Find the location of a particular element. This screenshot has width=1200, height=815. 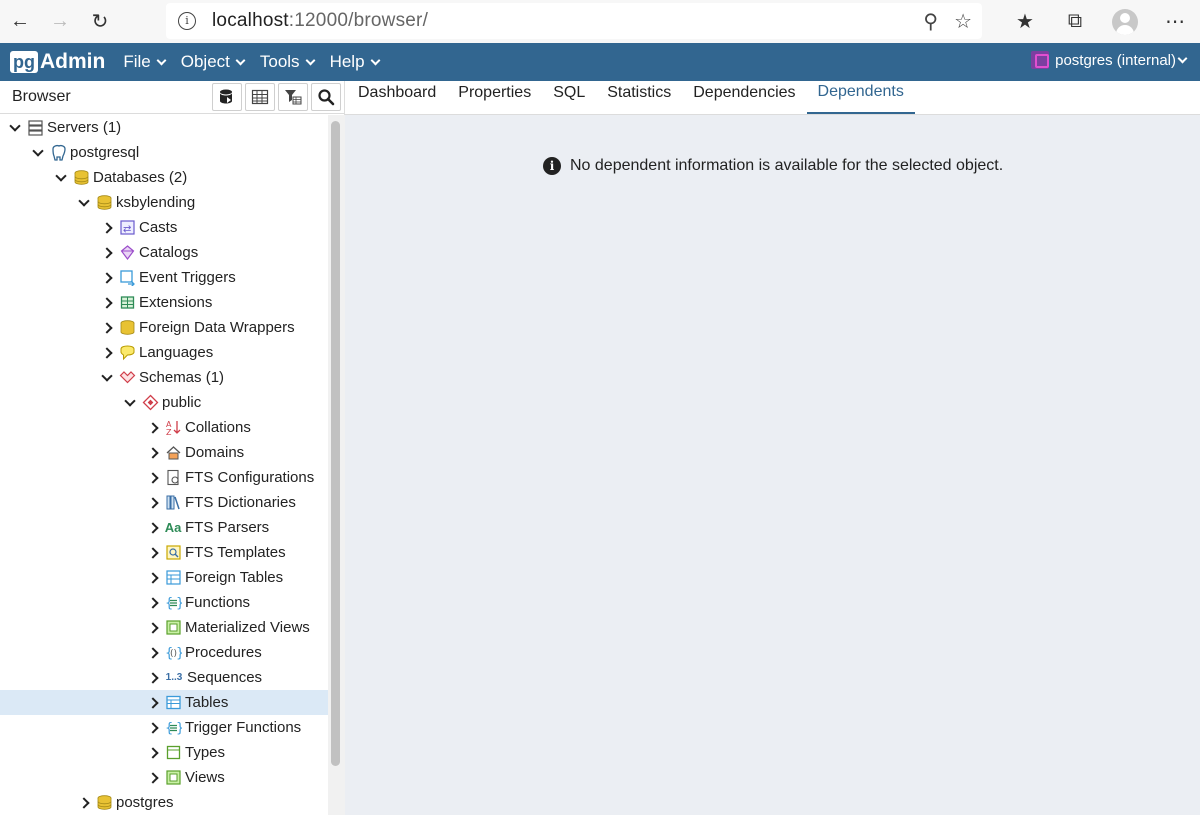

menu-file: File is located at coordinates (145, 62).